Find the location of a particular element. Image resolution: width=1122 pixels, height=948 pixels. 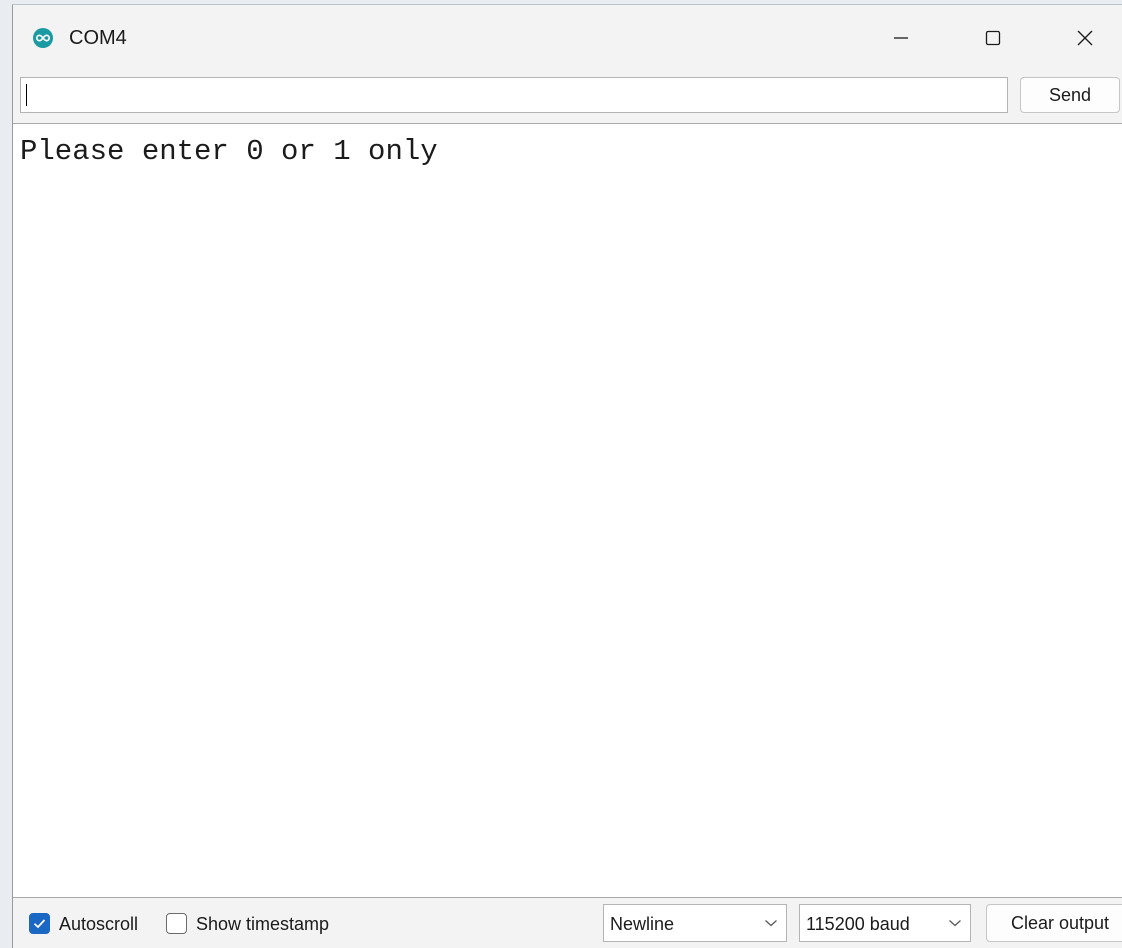

show-timestamp-label: Show timestamp is located at coordinates (262, 924).